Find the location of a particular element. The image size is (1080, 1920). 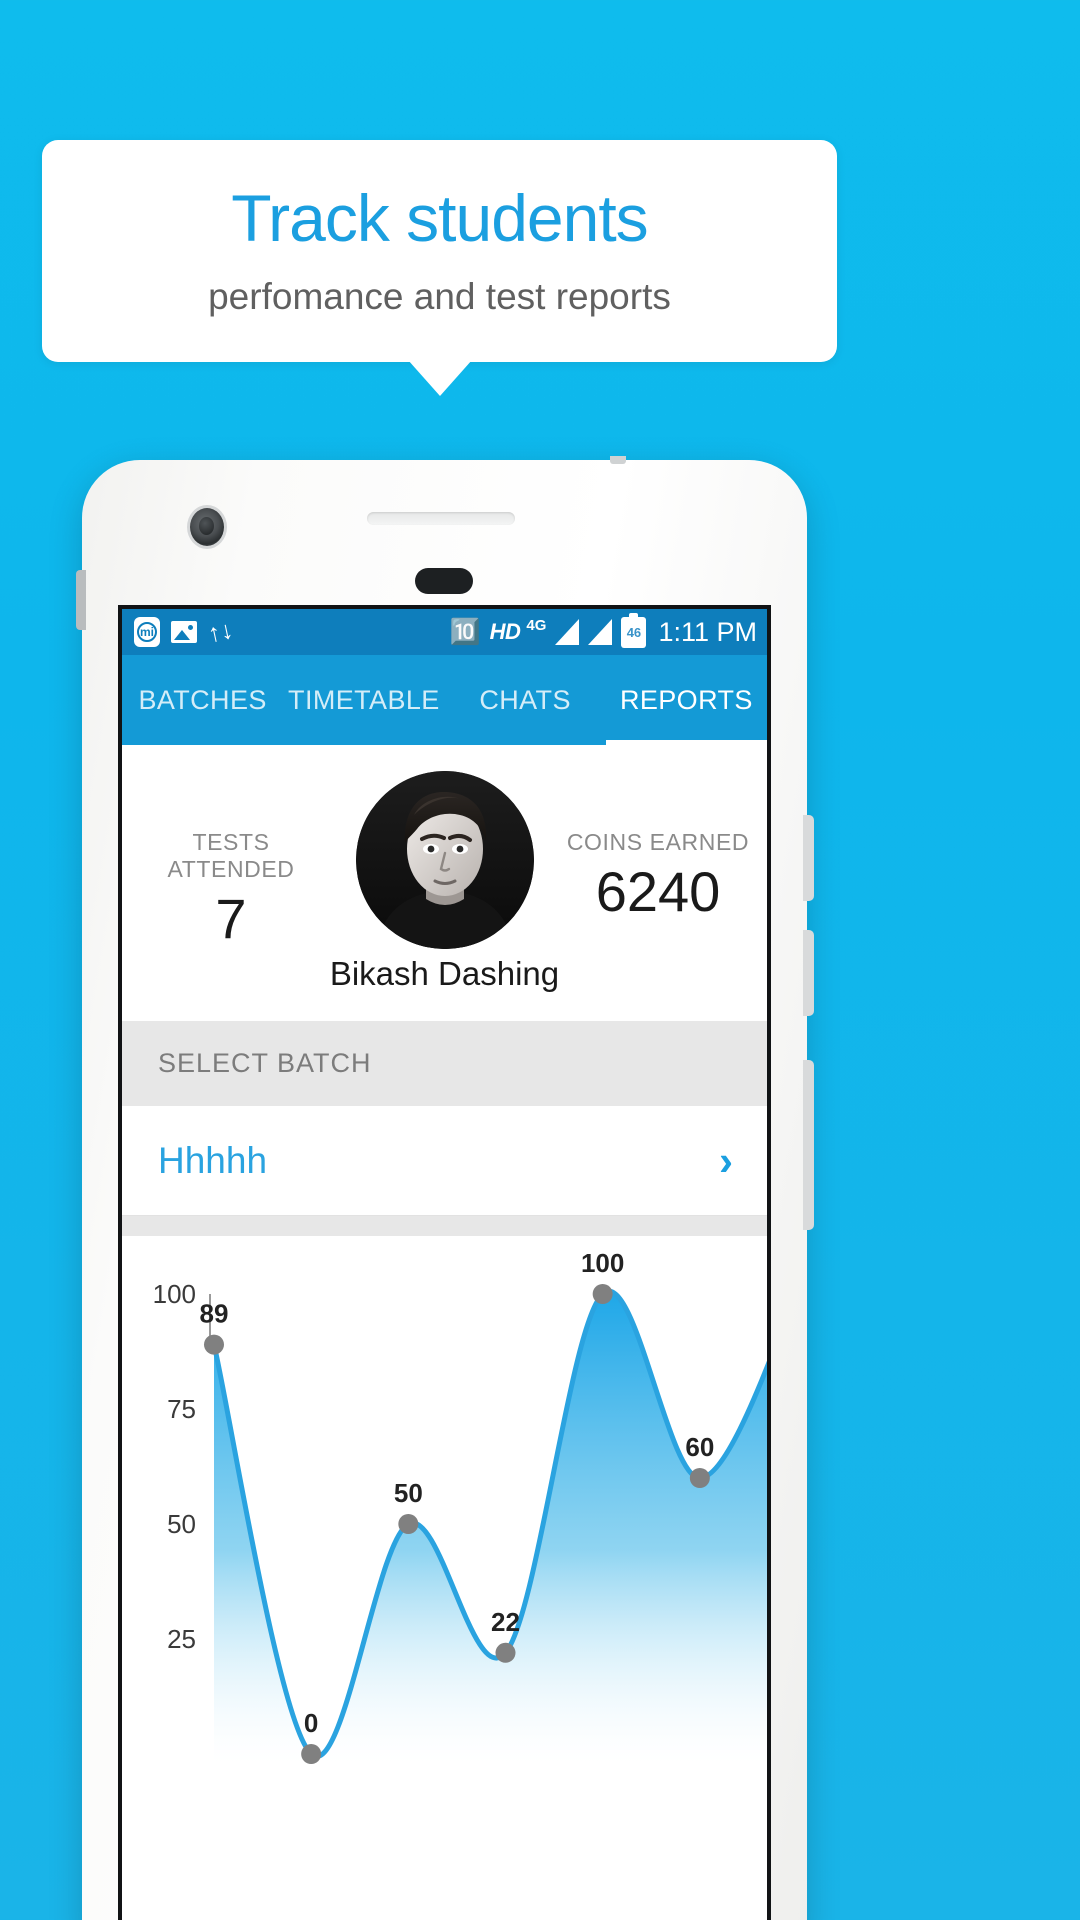

banner-title: Track students is located at coordinates (439, 218).